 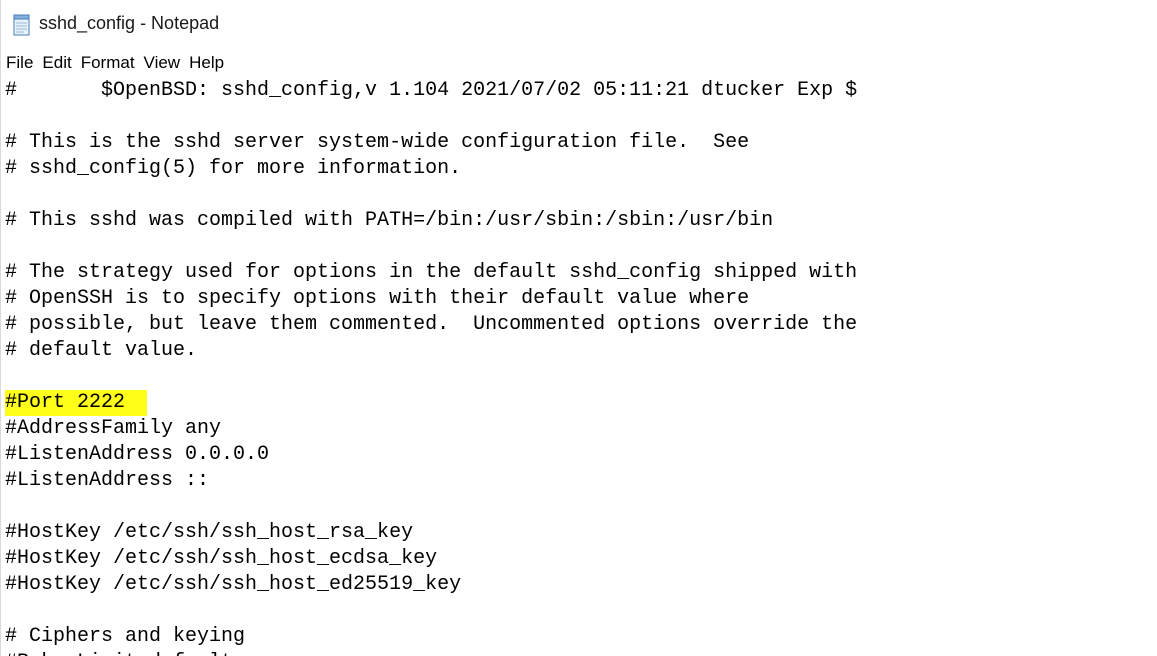 I want to click on menu-bar: File Edit Format View Help, so click(x=579, y=63).